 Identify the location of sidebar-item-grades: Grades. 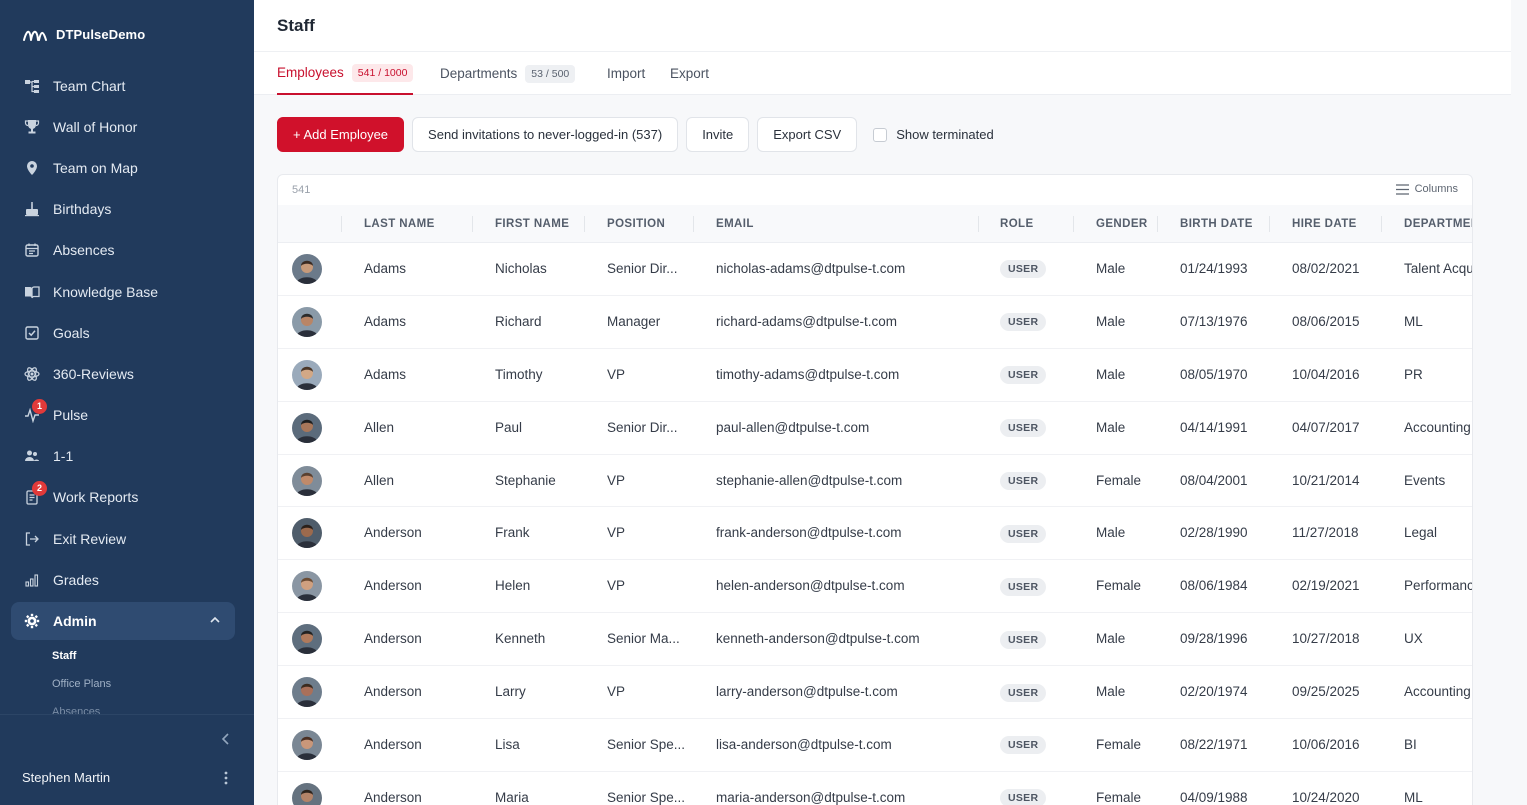
(123, 579).